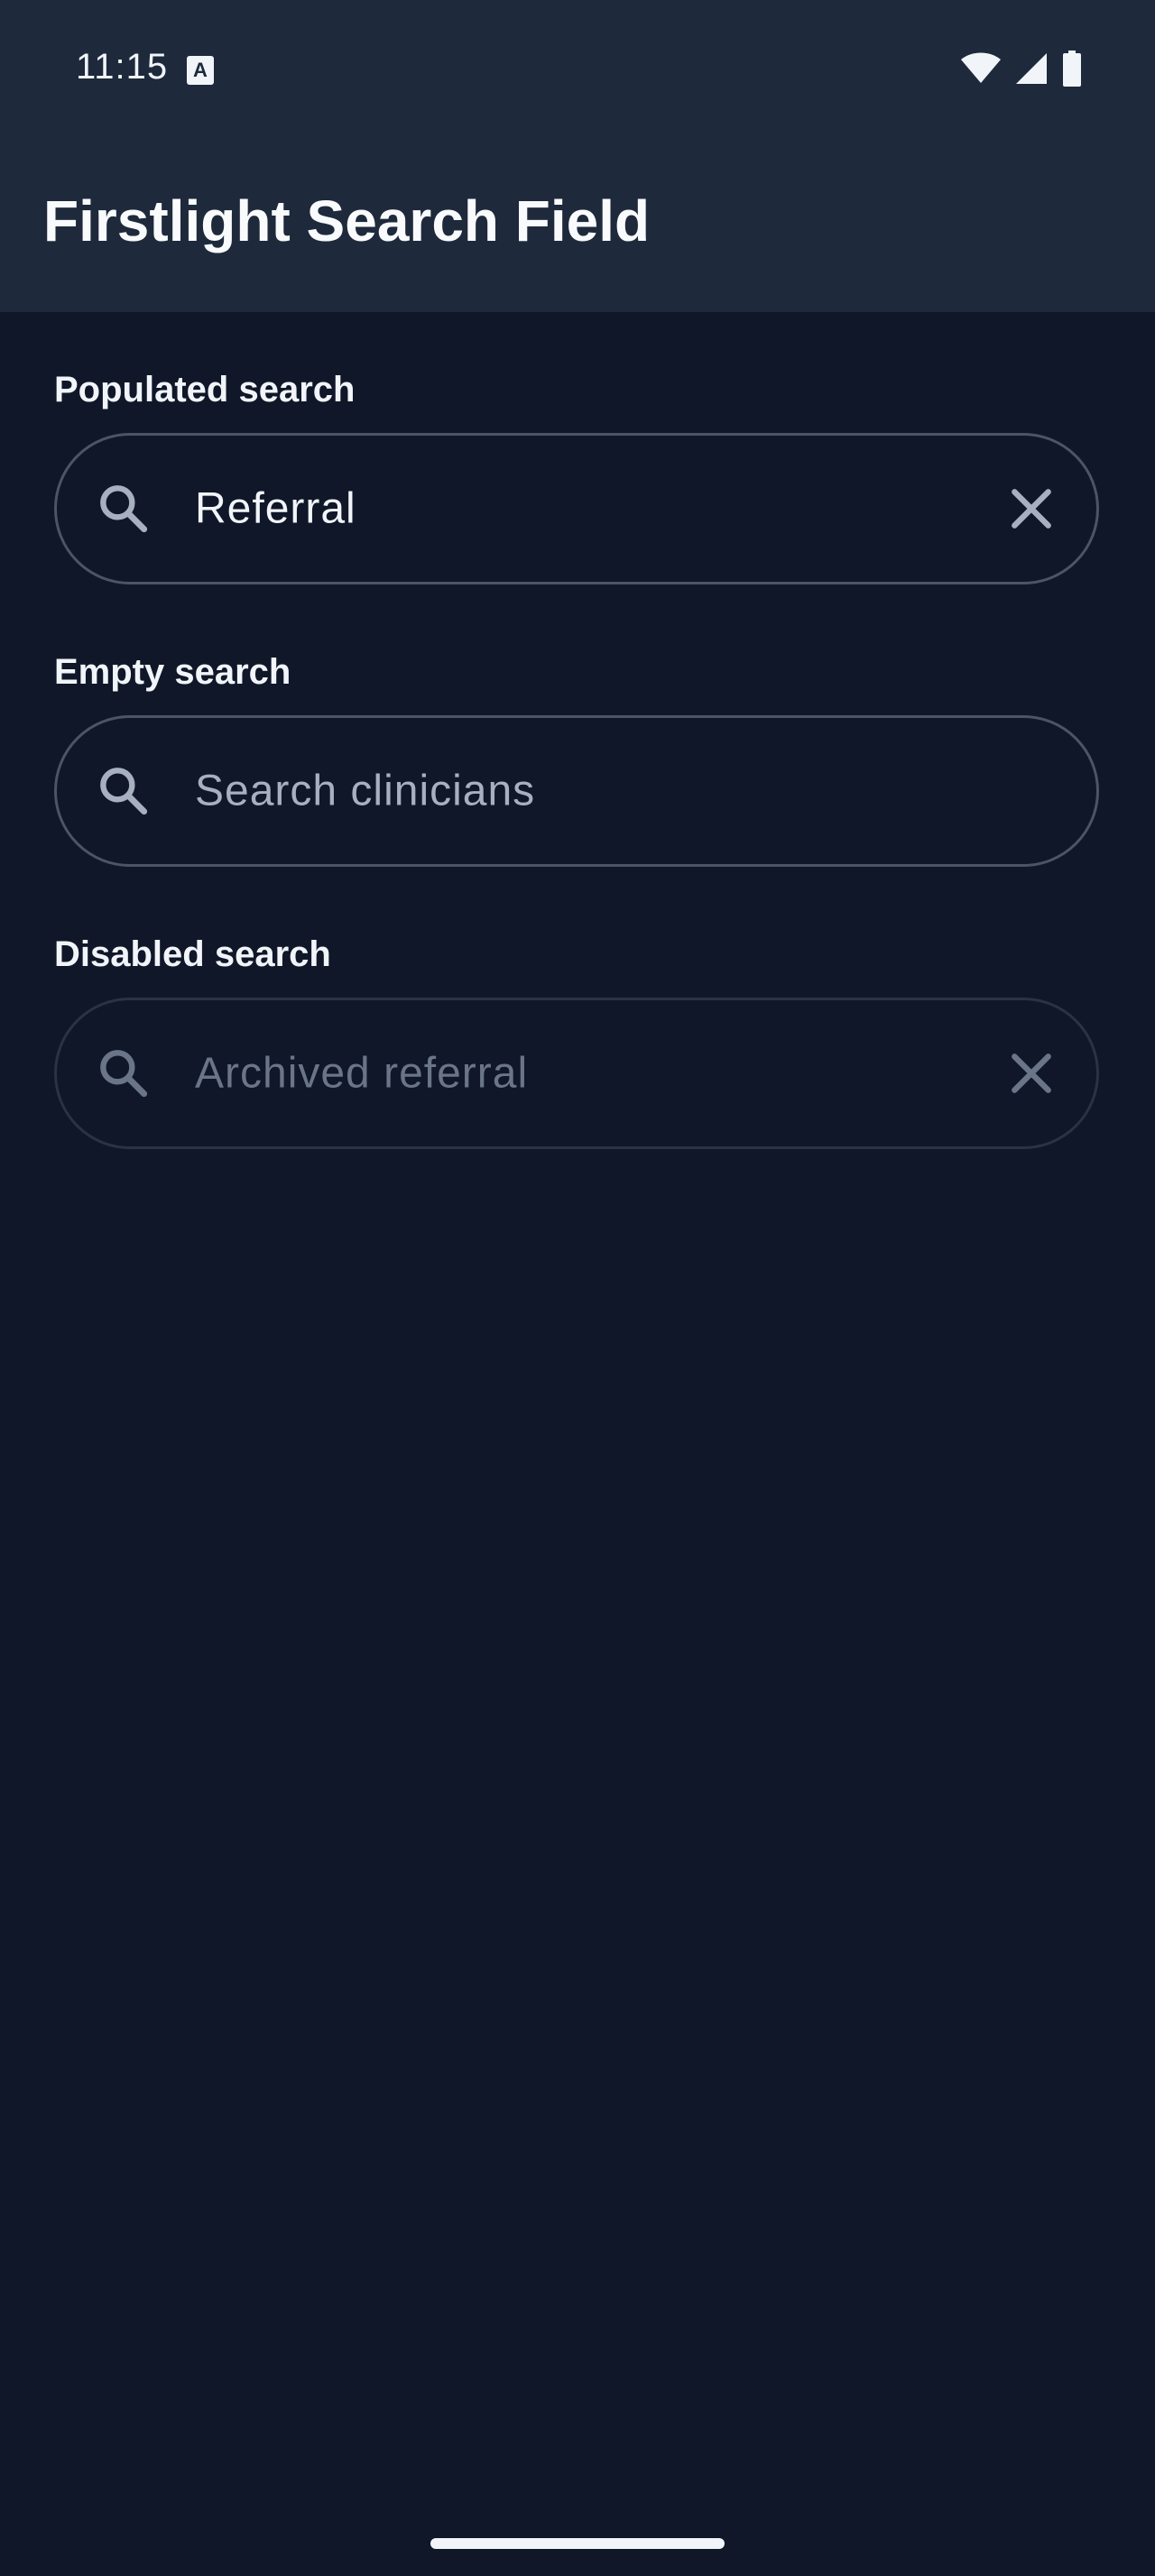 This screenshot has width=1155, height=2576. Describe the element at coordinates (981, 68) in the screenshot. I see `wifi-icon` at that location.